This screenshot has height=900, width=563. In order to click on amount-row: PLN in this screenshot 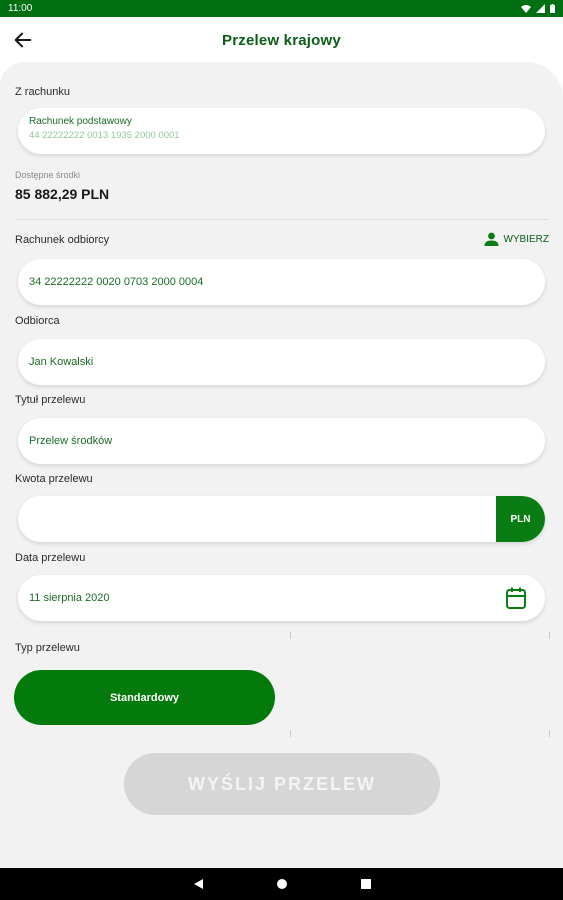, I will do `click(281, 519)`.